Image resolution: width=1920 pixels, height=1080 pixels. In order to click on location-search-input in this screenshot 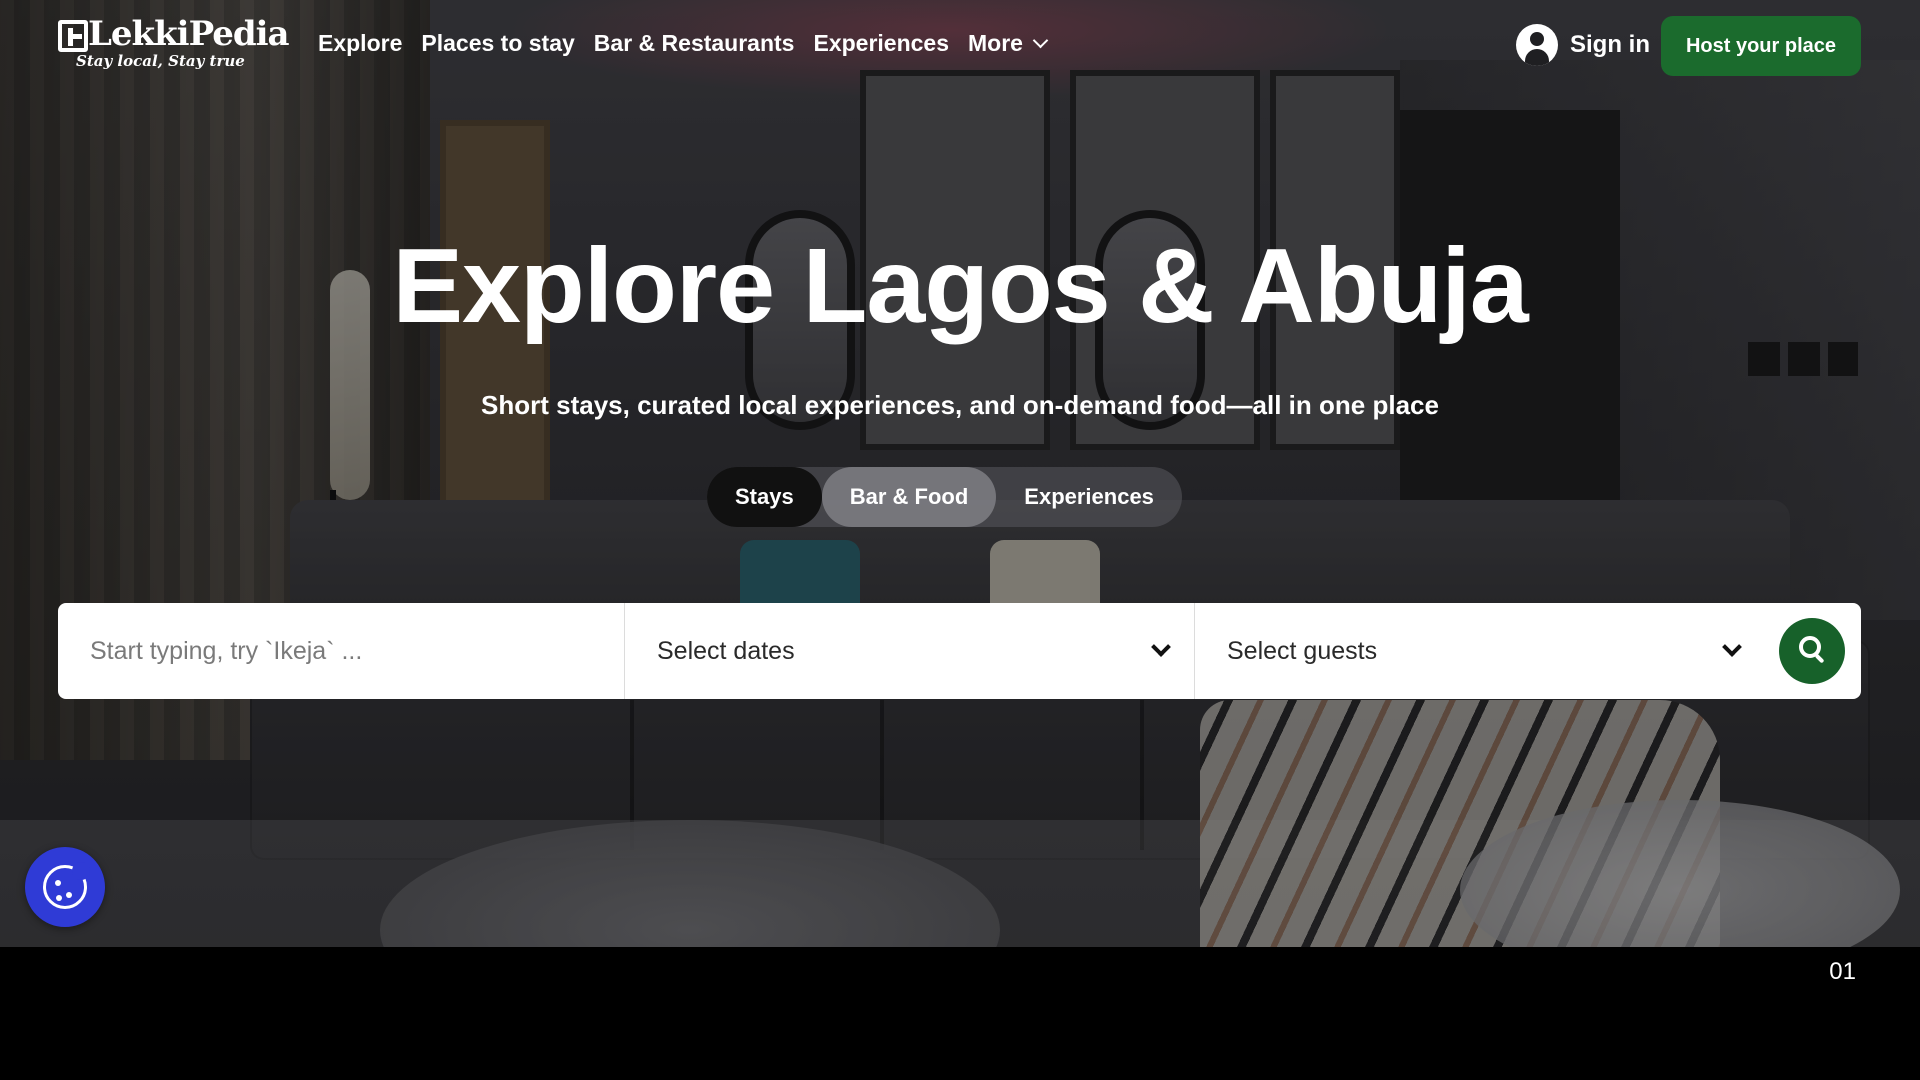, I will do `click(340, 651)`.